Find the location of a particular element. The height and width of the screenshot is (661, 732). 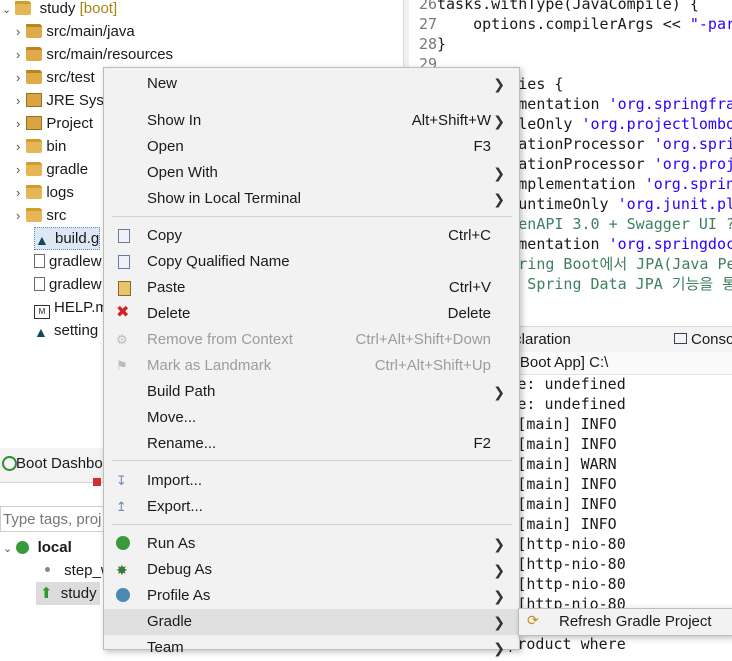

explorer-item: › gradle is located at coordinates (52, 169).